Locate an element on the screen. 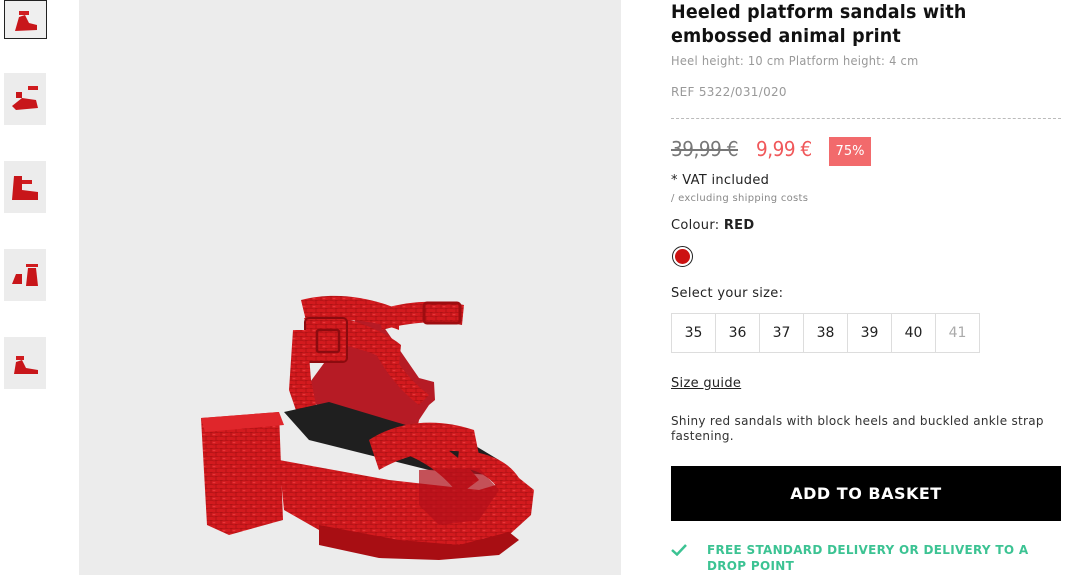  red-platform-sandals-illustration is located at coordinates (367, 427).